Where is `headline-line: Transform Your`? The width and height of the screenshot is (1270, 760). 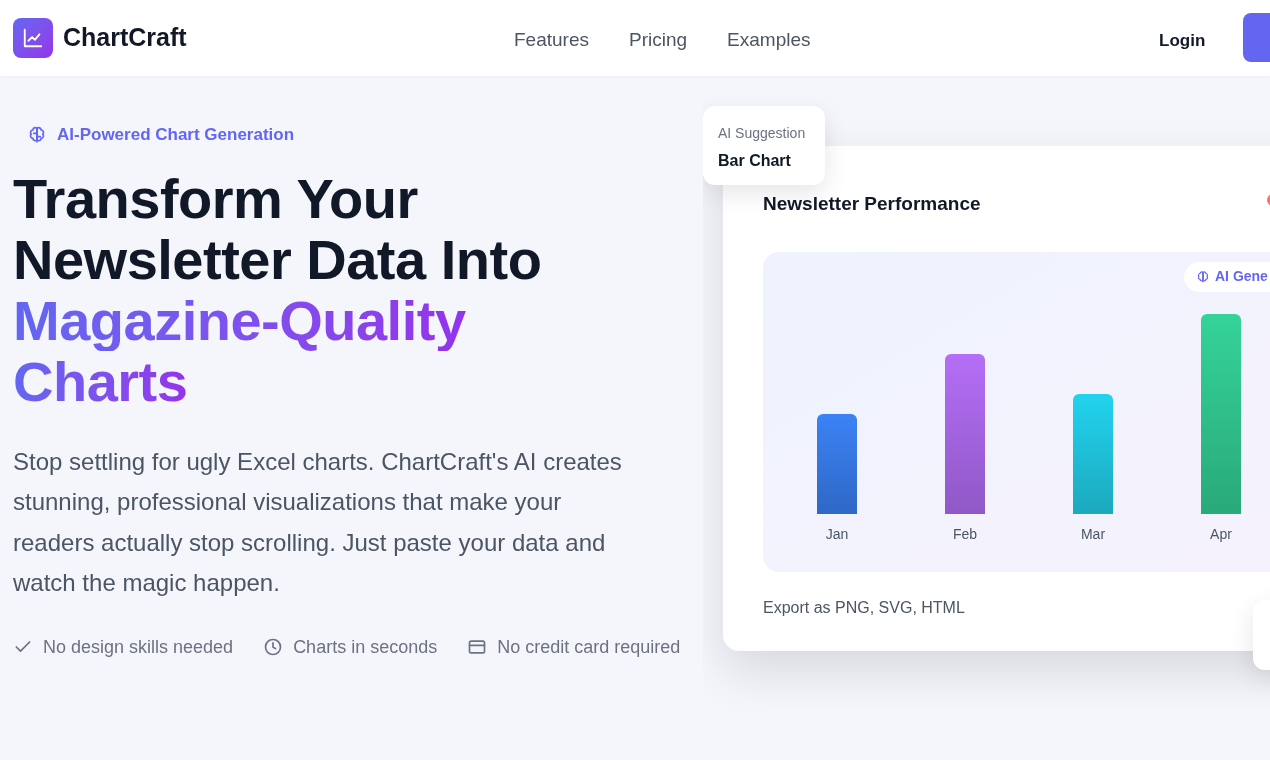 headline-line: Transform Your is located at coordinates (215, 198).